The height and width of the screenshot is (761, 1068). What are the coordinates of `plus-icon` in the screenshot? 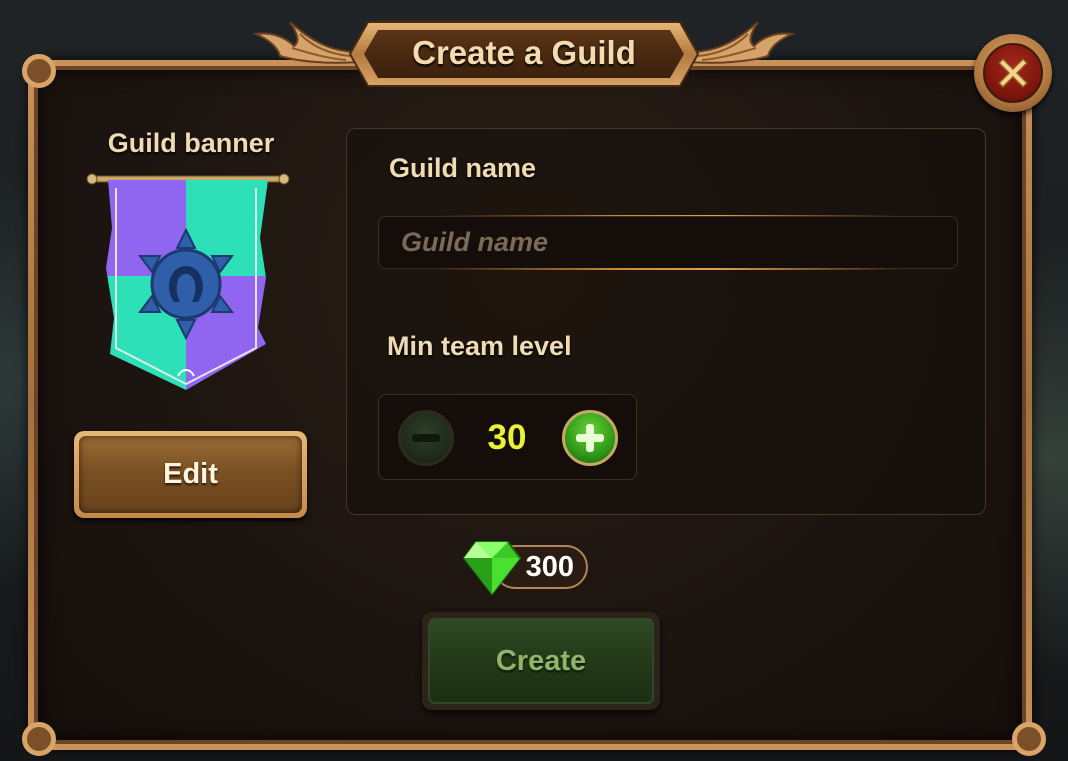 It's located at (590, 438).